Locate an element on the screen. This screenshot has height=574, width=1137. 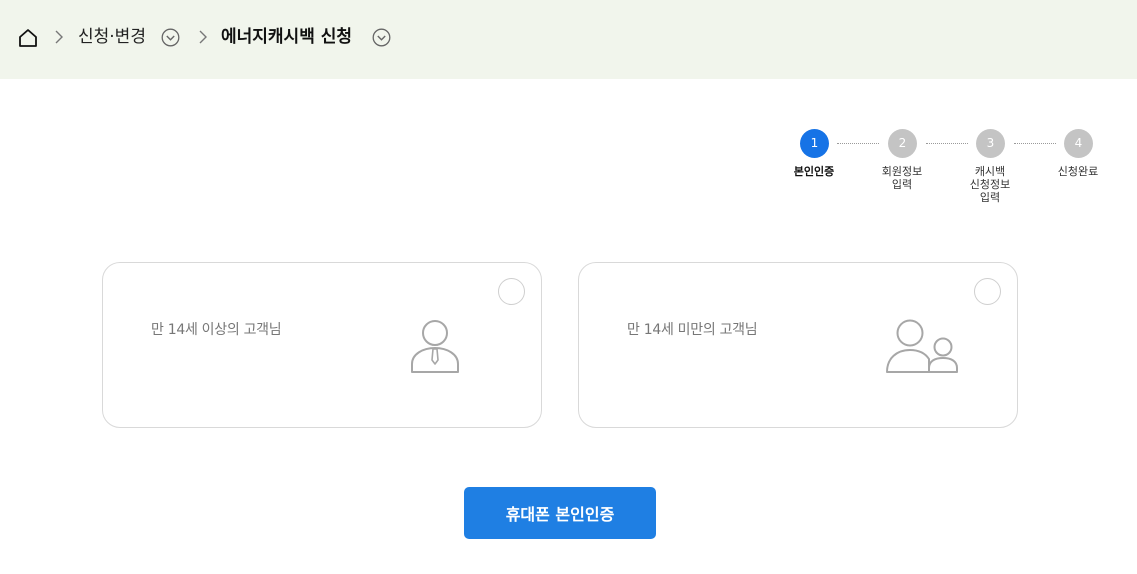
breadcrumb: 신청·변경 에너지캐시백 신청 is located at coordinates (568, 39).